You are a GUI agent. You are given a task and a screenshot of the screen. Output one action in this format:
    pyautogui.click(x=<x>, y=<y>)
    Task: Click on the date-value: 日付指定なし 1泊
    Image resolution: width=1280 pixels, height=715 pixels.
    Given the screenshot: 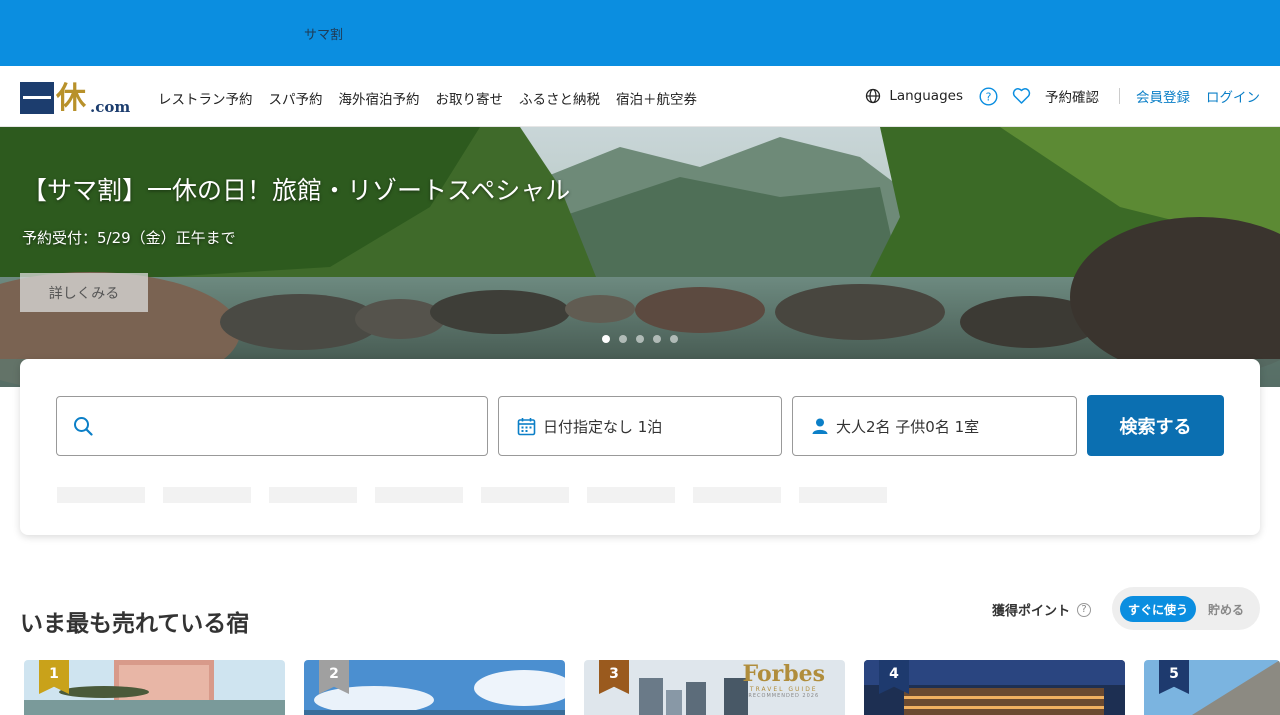 What is the action you would take?
    pyautogui.click(x=603, y=426)
    